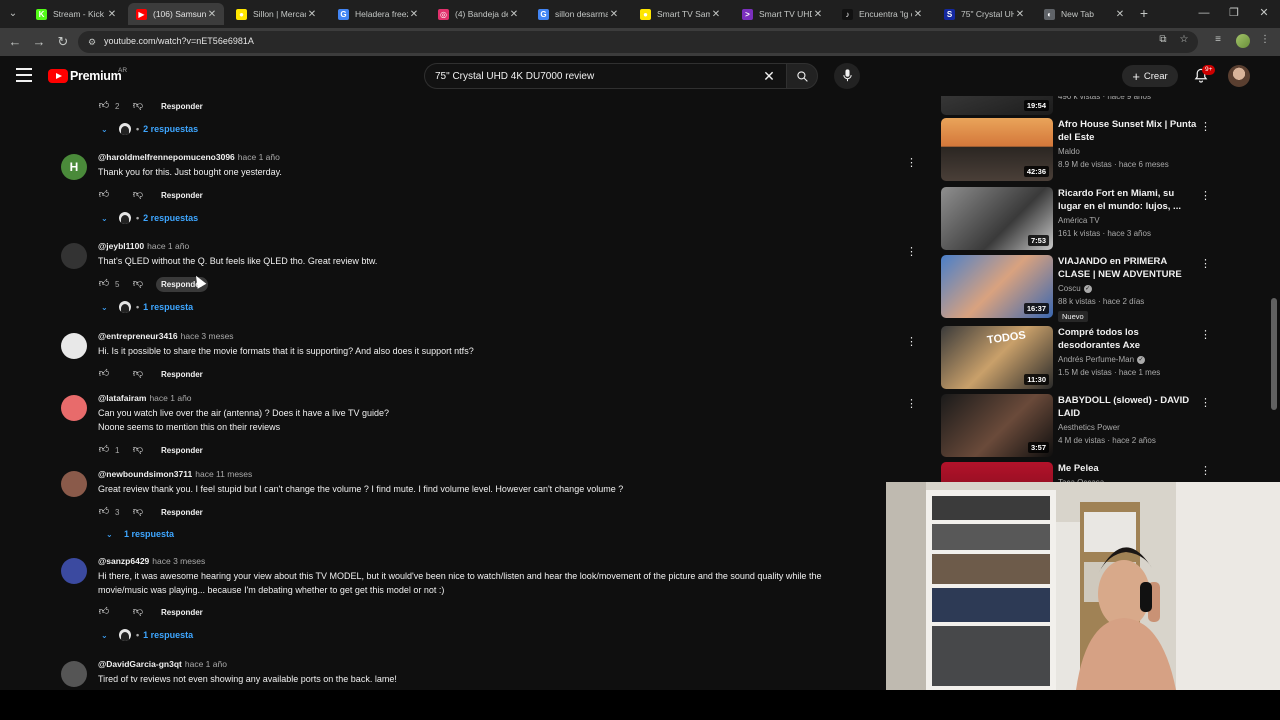 This screenshot has width=1280, height=720. I want to click on new-tab-button: +, so click(1144, 13).